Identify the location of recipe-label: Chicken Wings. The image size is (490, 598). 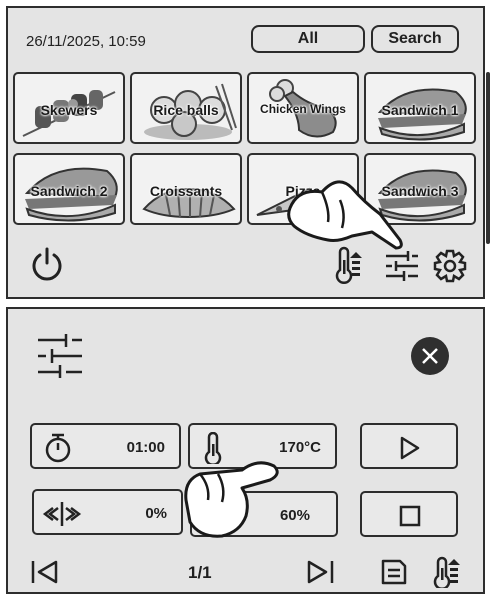
(303, 109).